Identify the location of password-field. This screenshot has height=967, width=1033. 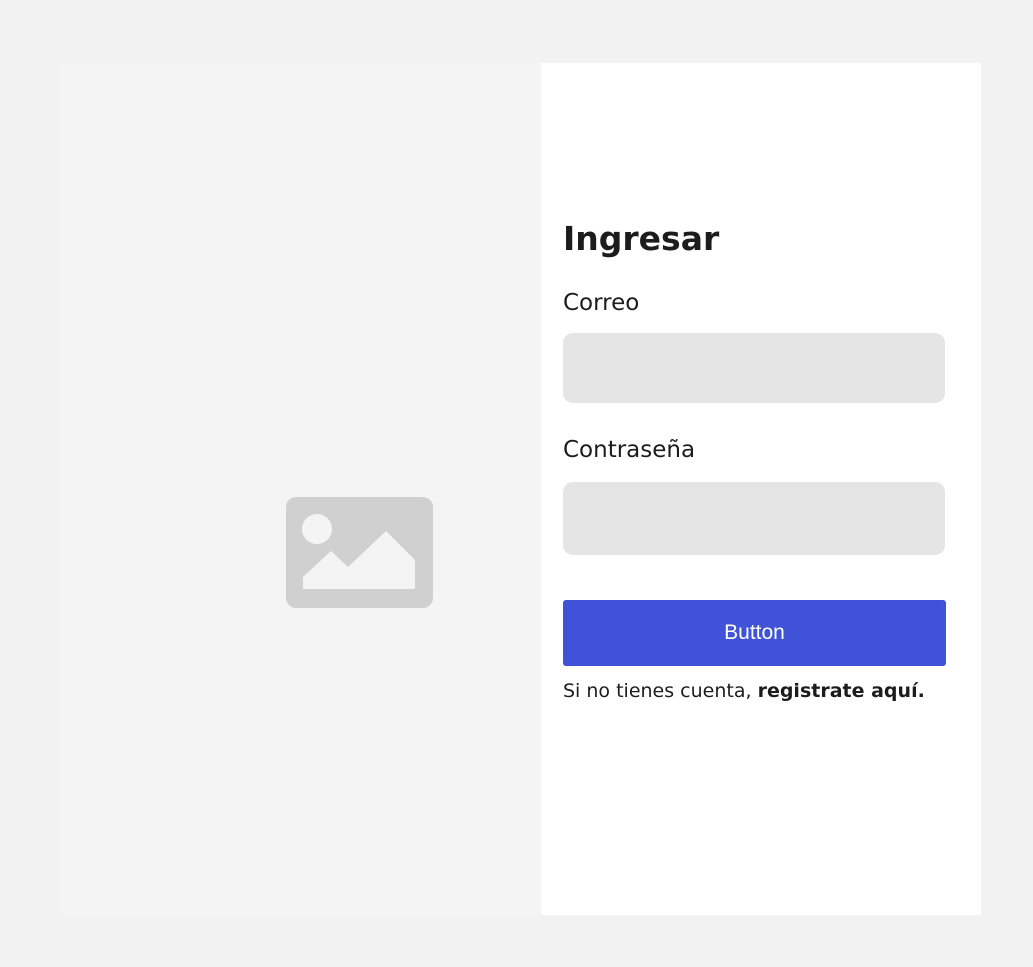
(754, 518).